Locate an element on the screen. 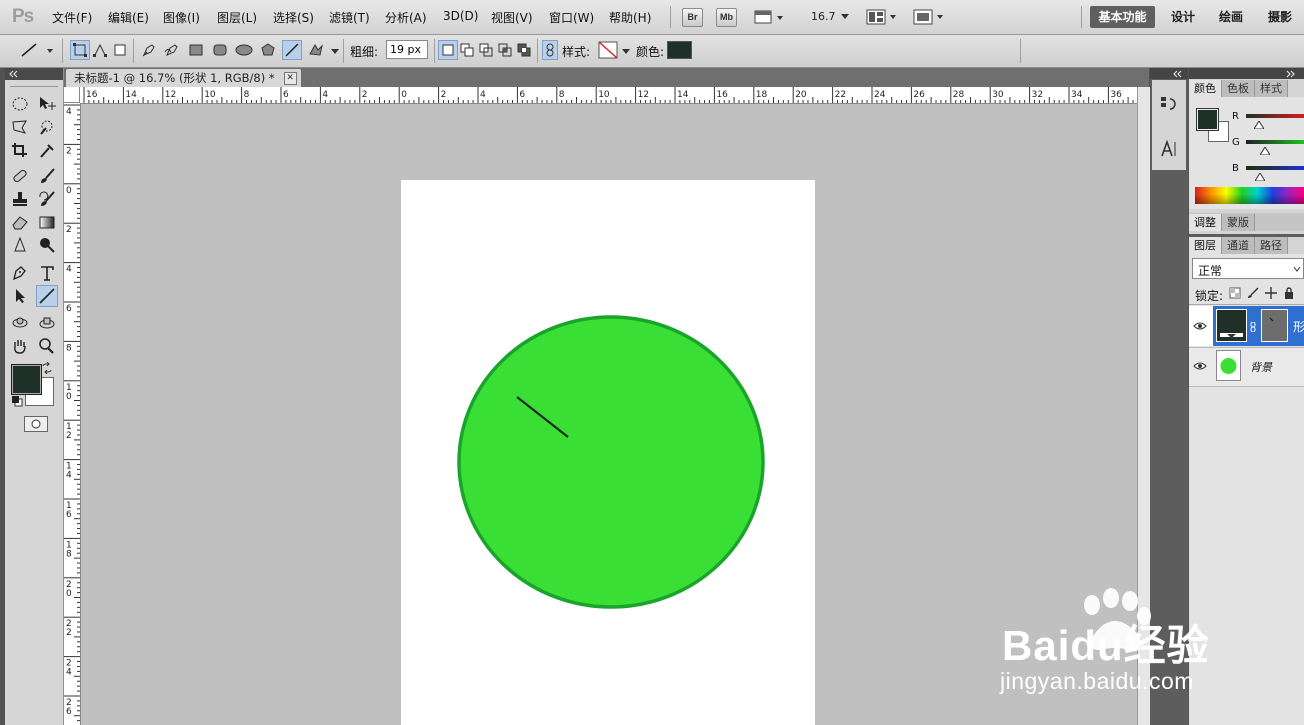 The width and height of the screenshot is (1304, 725). layer-name-shape: 形 is located at coordinates (1298, 326).